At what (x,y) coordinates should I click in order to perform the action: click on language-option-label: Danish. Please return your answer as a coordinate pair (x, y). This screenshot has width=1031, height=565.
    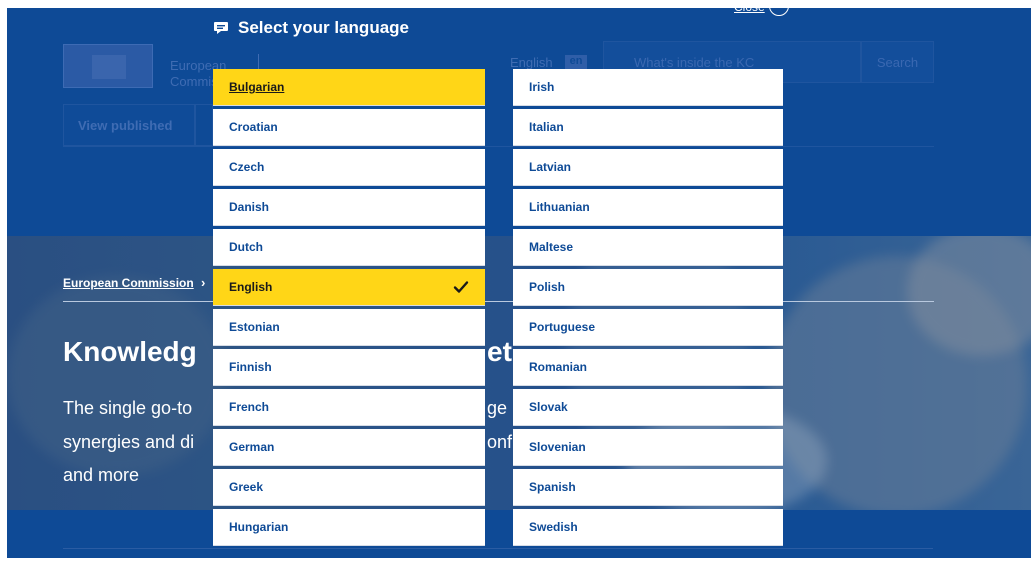
    Looking at the image, I should click on (249, 207).